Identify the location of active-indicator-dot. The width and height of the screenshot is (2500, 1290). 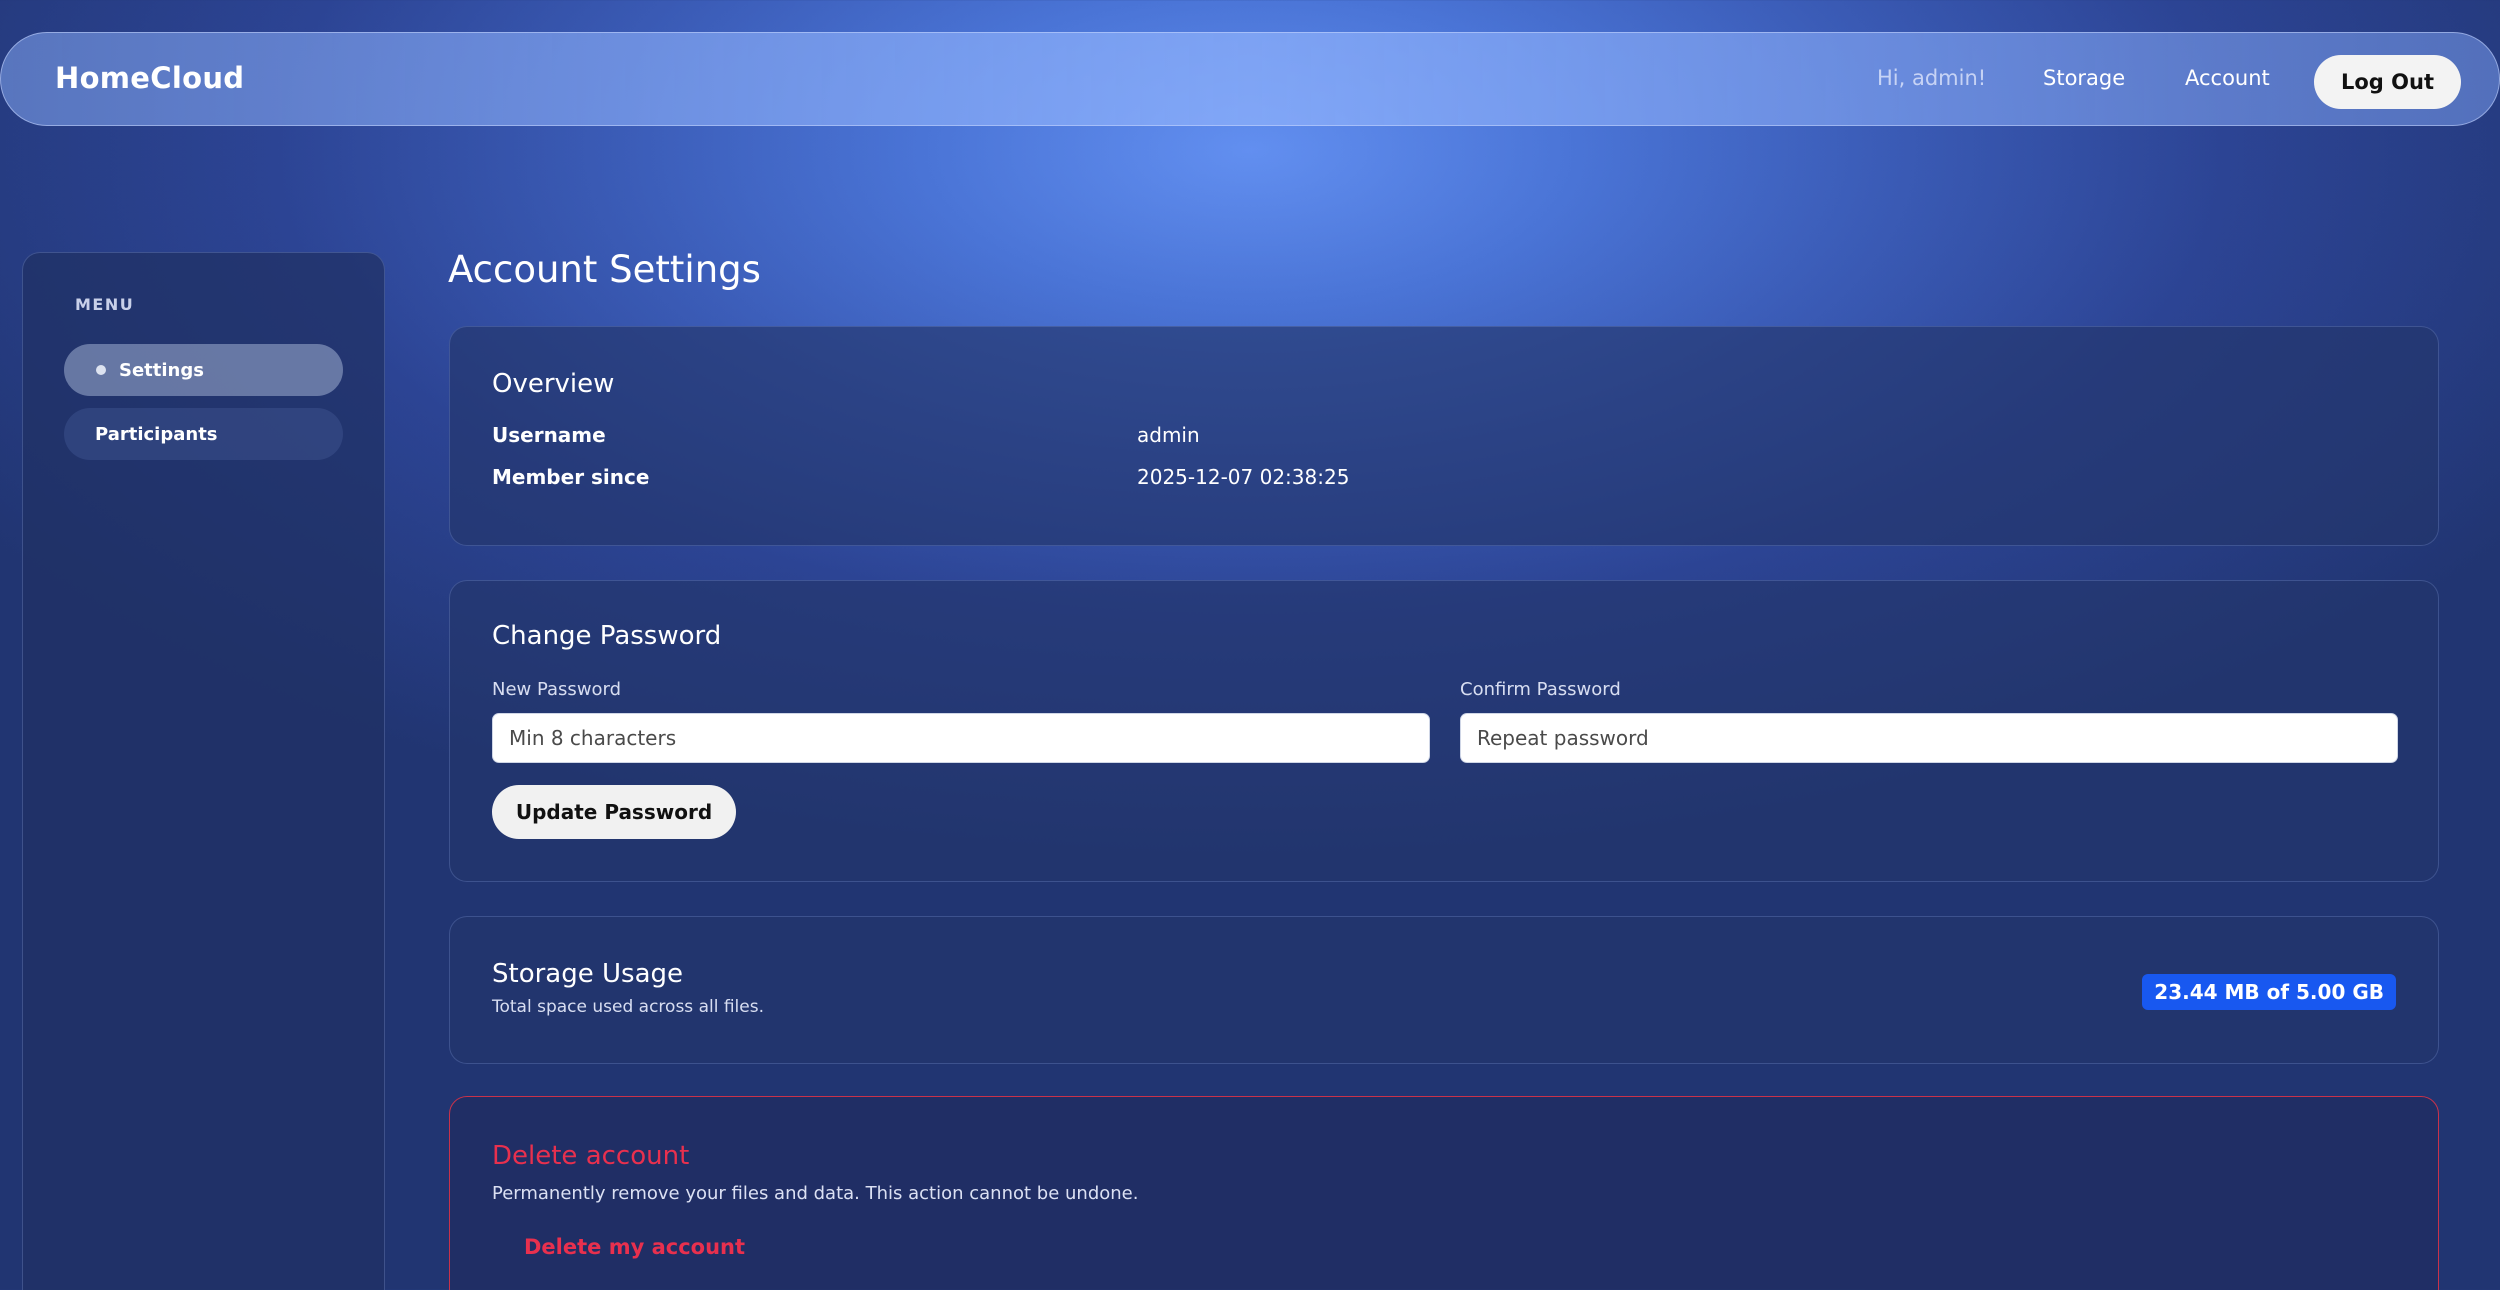
(101, 370).